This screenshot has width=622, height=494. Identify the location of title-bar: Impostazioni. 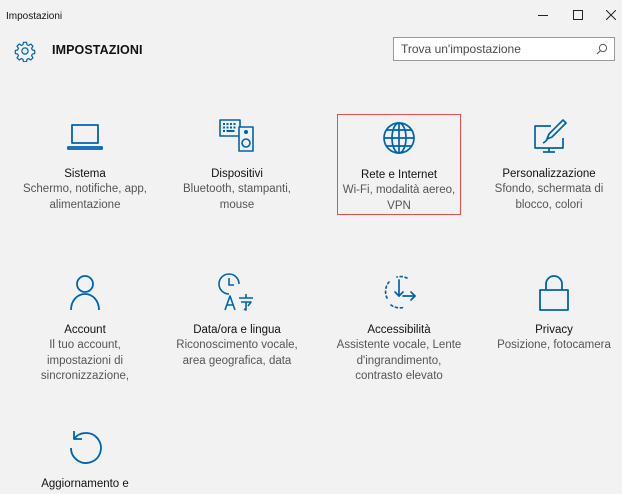
(311, 16).